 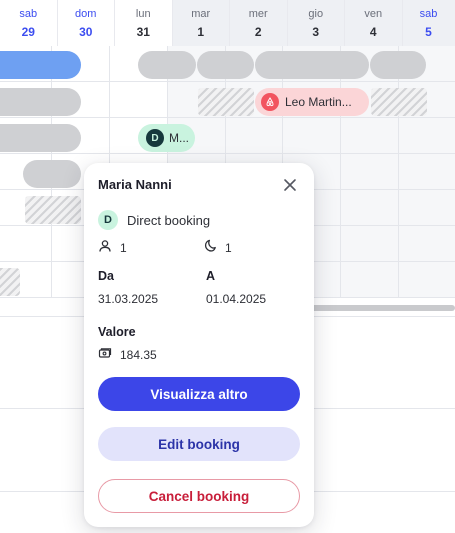 What do you see at coordinates (105, 354) in the screenshot?
I see `payment-icon` at bounding box center [105, 354].